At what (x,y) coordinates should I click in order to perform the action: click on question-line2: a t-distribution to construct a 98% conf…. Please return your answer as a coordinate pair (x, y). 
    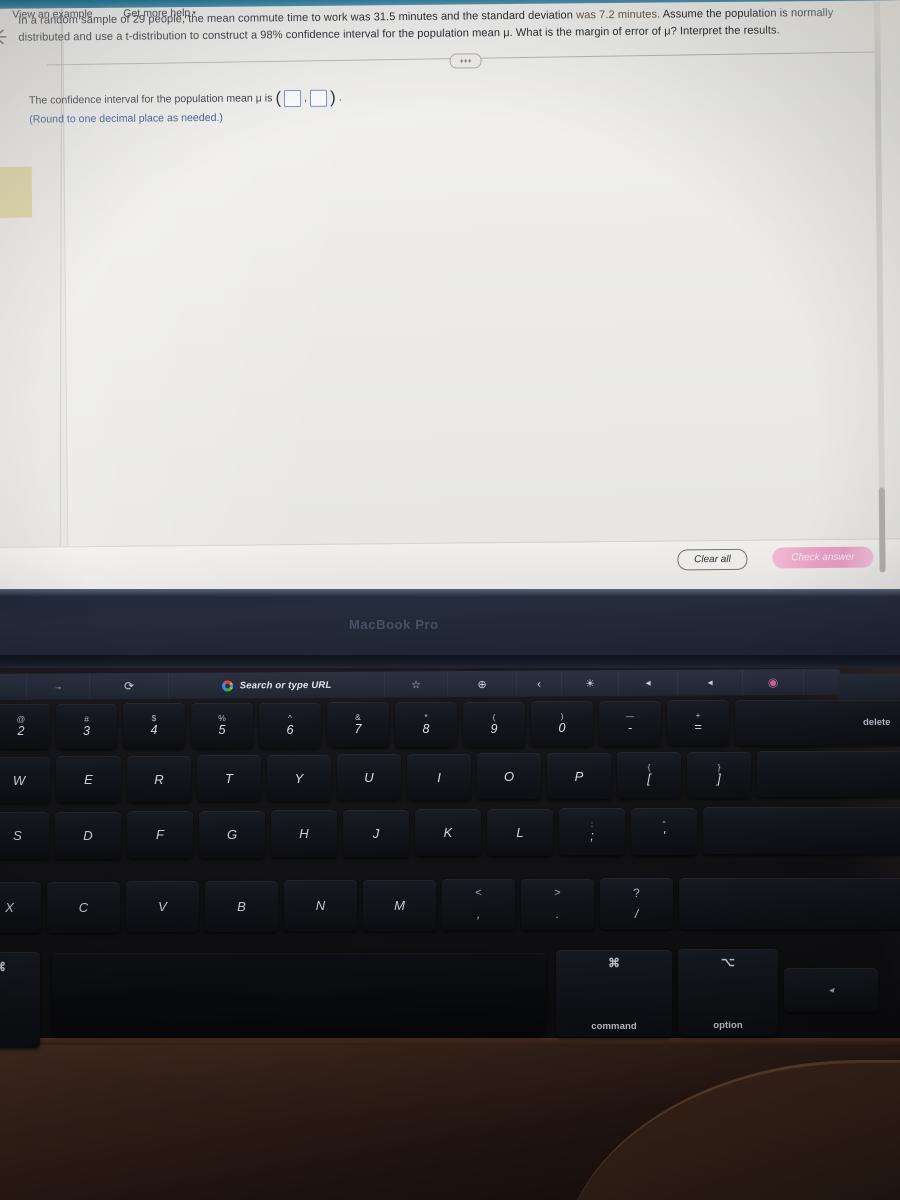
    Looking at the image, I should click on (448, 33).